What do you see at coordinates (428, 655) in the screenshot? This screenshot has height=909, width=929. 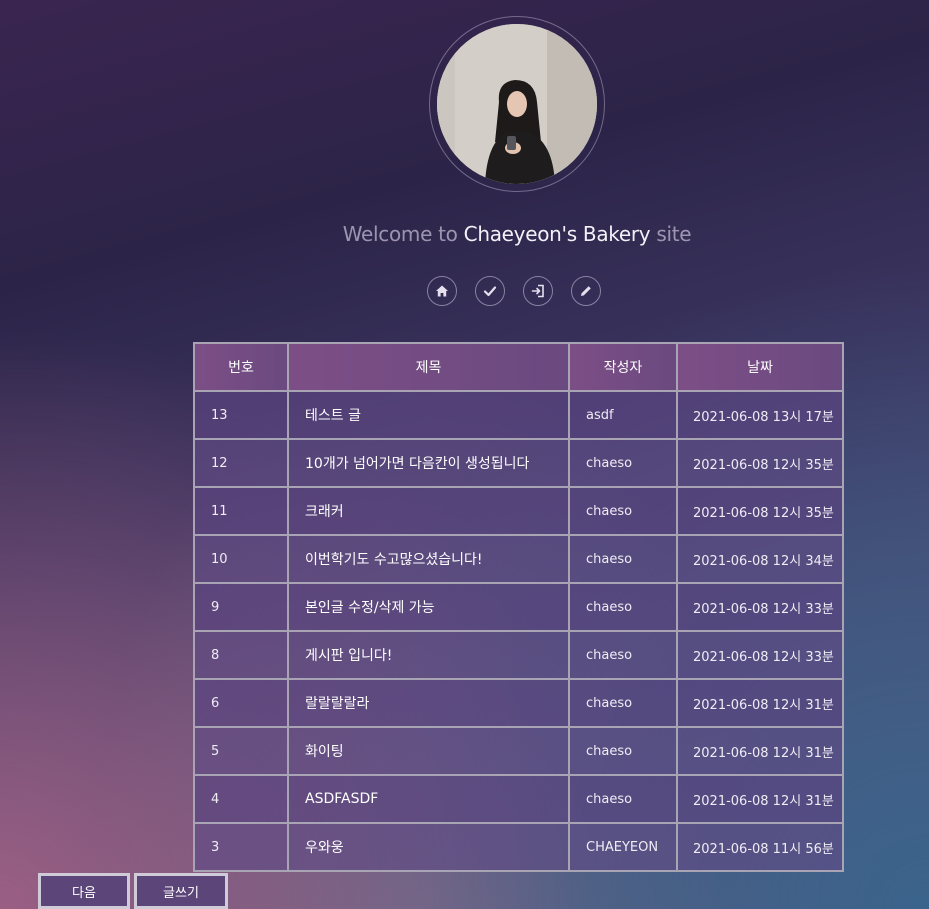 I see `cell-title-link: 게시판 입니다!` at bounding box center [428, 655].